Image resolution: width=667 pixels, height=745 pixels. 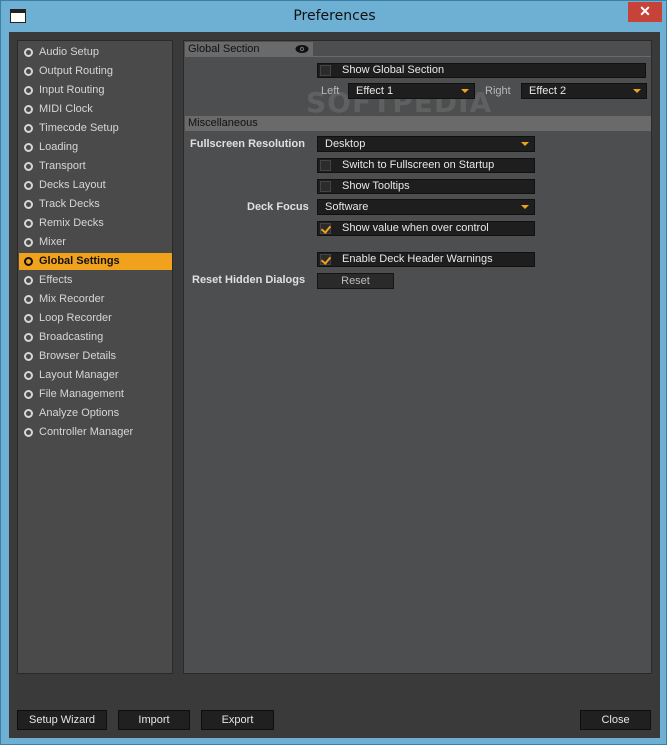 What do you see at coordinates (278, 207) in the screenshot?
I see `deck-focus-label: Deck Focus` at bounding box center [278, 207].